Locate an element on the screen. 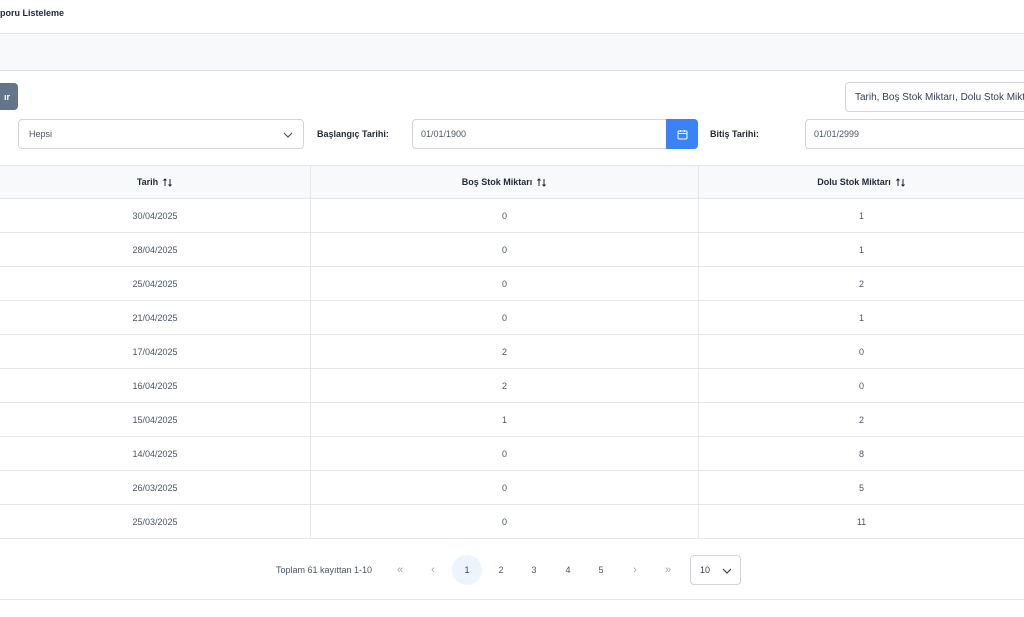 This screenshot has height=617, width=1024. page-button-4: 4 is located at coordinates (568, 570).